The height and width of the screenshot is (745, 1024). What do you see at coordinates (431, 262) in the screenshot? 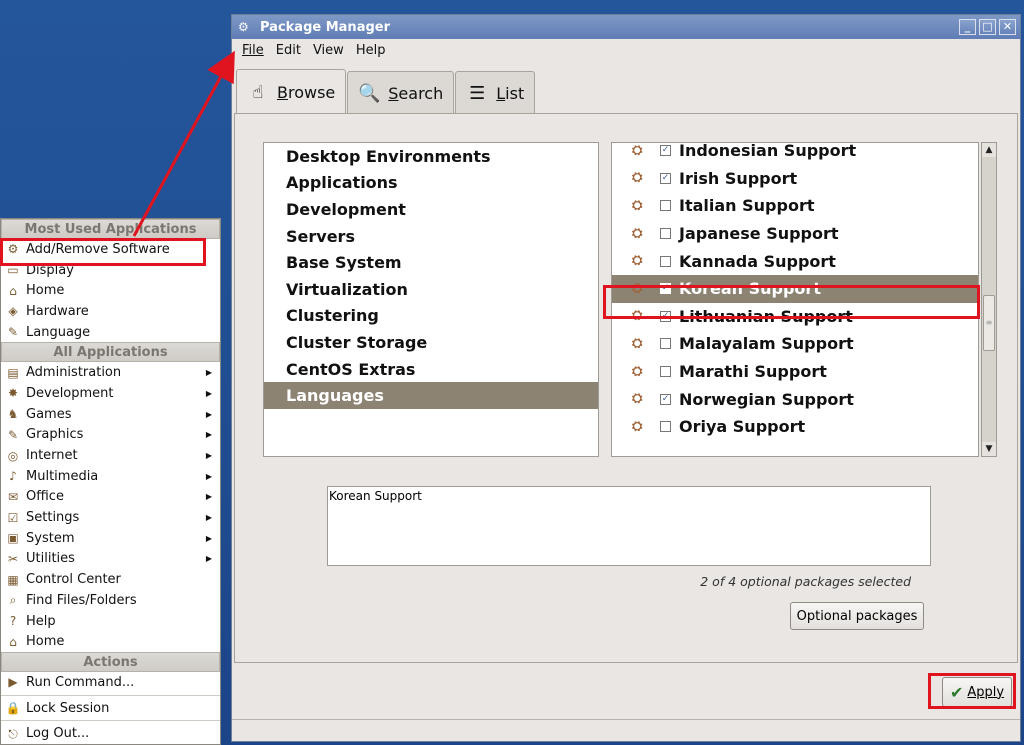
I see `category-item: Base System` at bounding box center [431, 262].